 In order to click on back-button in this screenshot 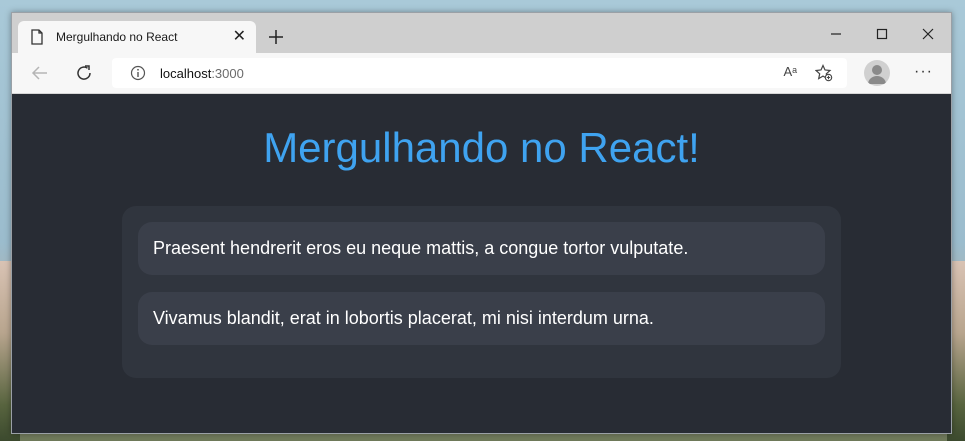, I will do `click(40, 73)`.